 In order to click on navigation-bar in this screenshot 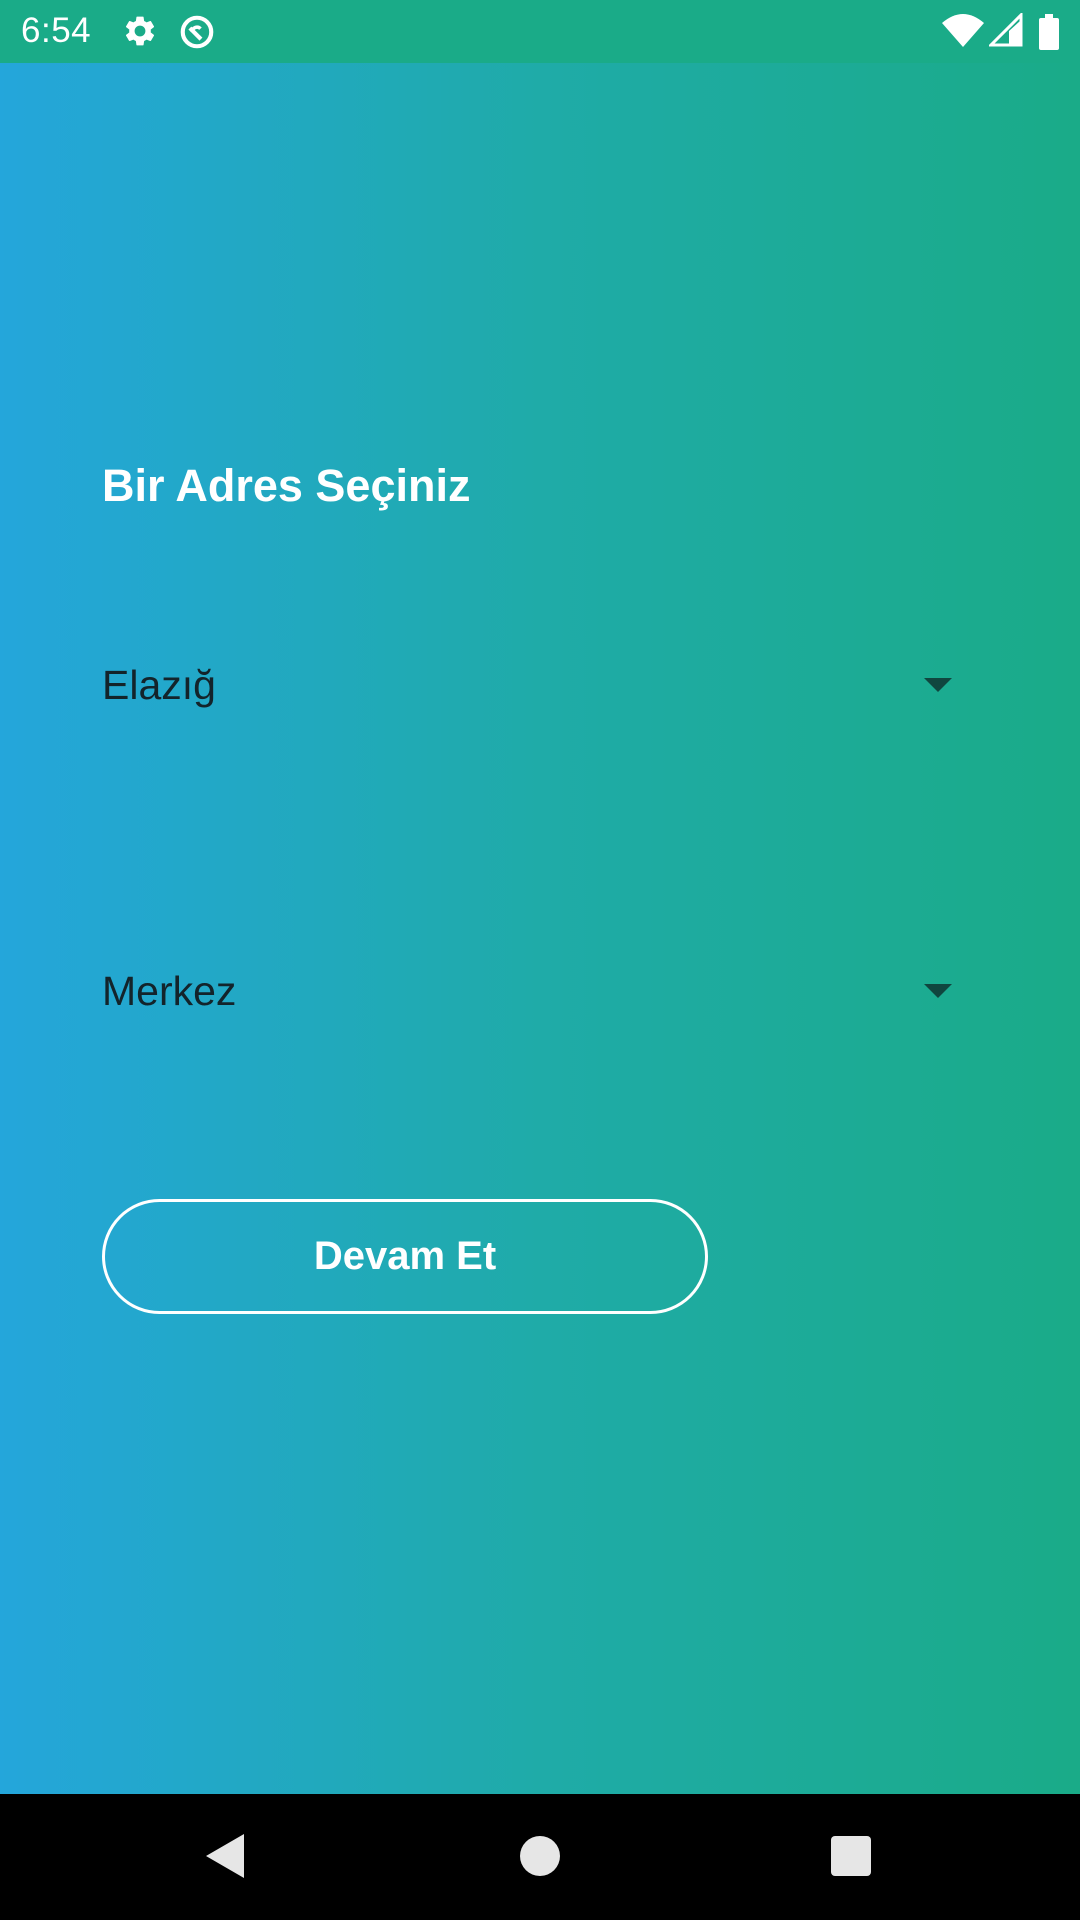, I will do `click(540, 1857)`.